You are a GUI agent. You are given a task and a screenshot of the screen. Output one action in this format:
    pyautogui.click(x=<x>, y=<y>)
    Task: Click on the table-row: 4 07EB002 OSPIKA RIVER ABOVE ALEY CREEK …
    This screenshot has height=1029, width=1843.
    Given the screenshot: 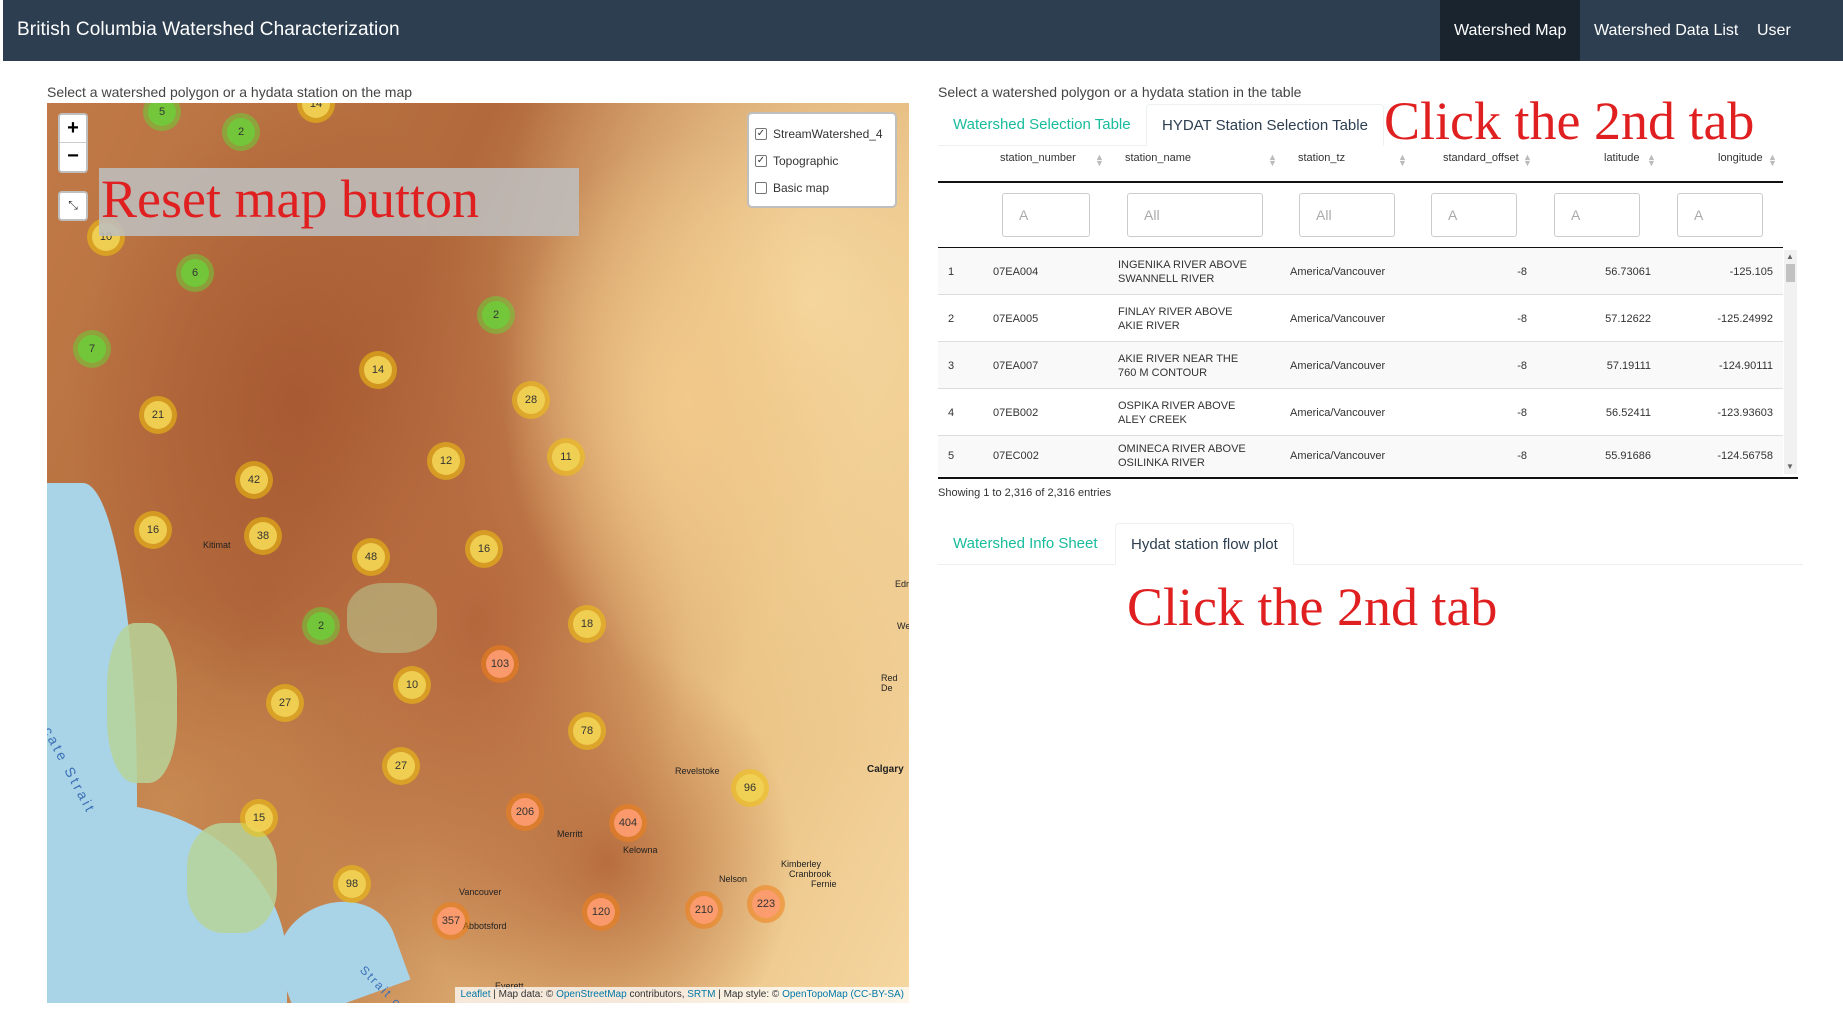 What is the action you would take?
    pyautogui.click(x=1360, y=412)
    